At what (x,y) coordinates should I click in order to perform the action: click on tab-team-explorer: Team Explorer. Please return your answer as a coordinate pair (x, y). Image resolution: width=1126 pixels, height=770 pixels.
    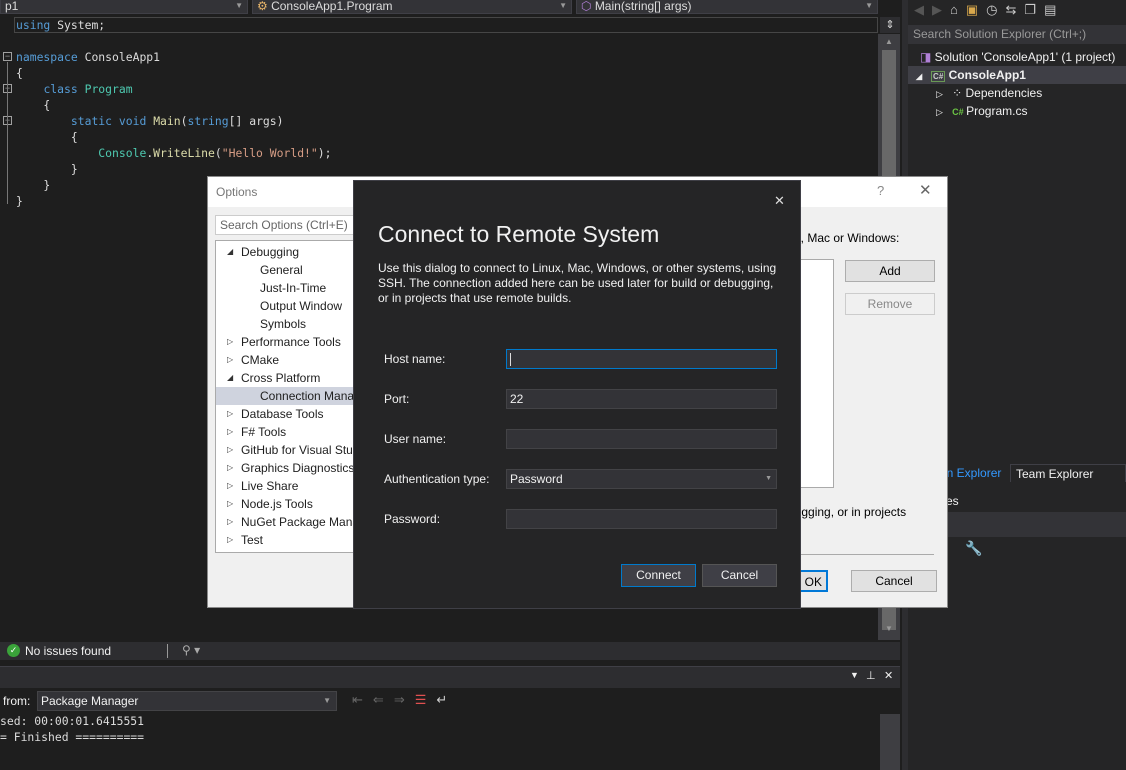
    Looking at the image, I should click on (1068, 473).